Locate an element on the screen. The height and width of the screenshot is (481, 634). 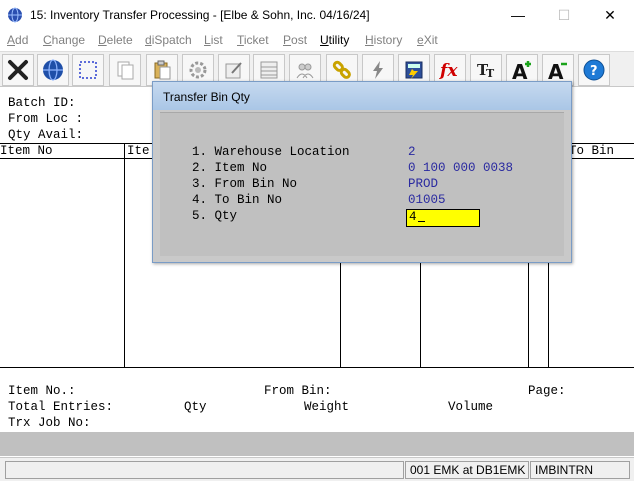
qty-label: Qty is located at coordinates (195, 407).